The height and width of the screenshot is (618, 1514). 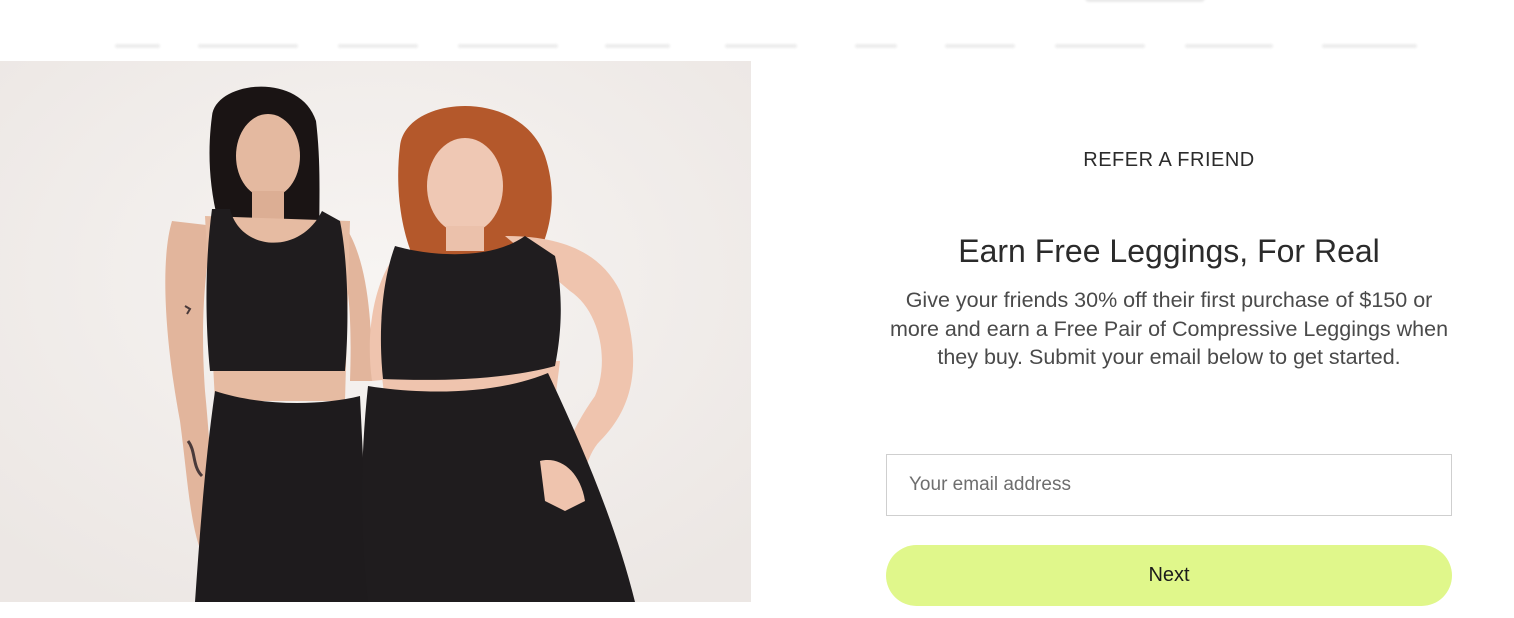 What do you see at coordinates (757, 30) in the screenshot?
I see `top-navigation-strip` at bounding box center [757, 30].